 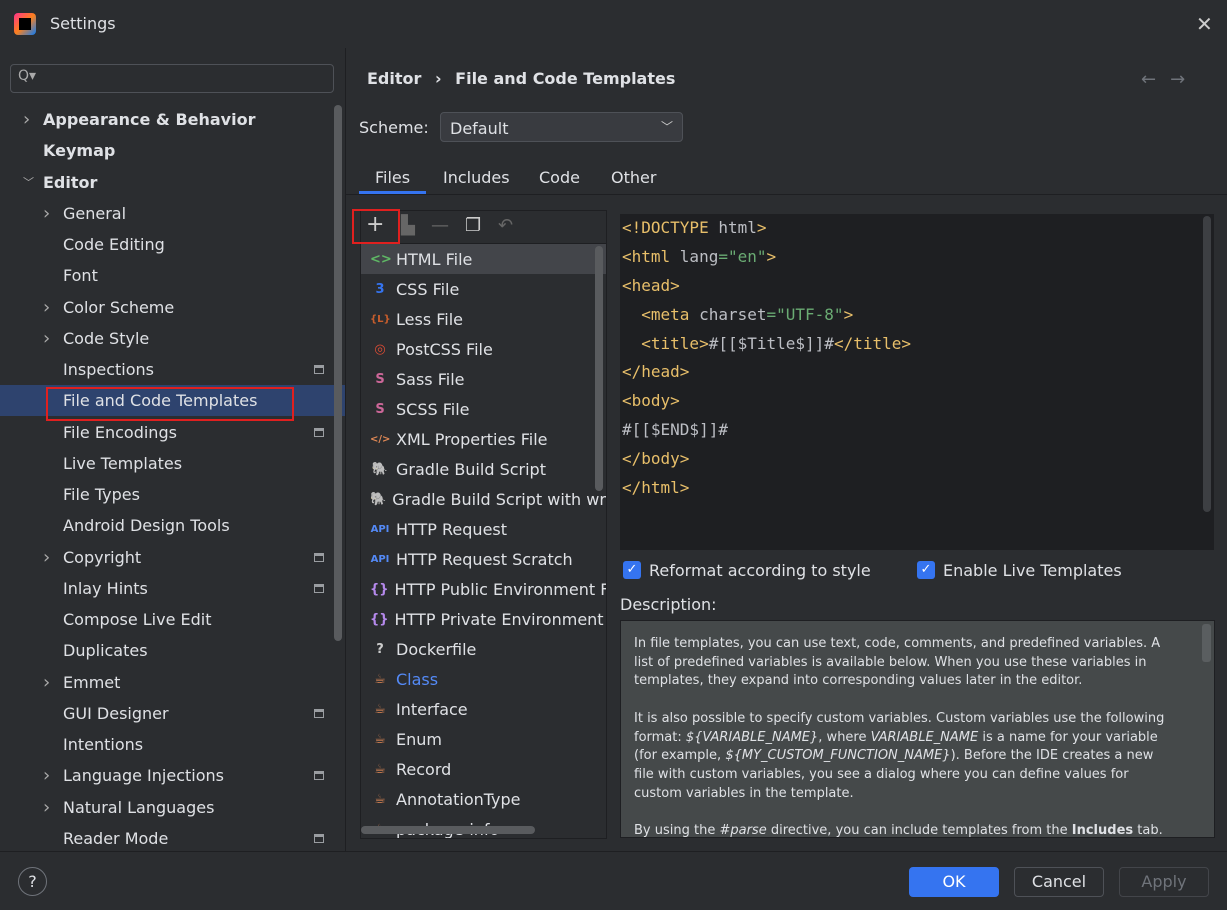 I want to click on template-list-item: {L} Less File, so click(x=483, y=319).